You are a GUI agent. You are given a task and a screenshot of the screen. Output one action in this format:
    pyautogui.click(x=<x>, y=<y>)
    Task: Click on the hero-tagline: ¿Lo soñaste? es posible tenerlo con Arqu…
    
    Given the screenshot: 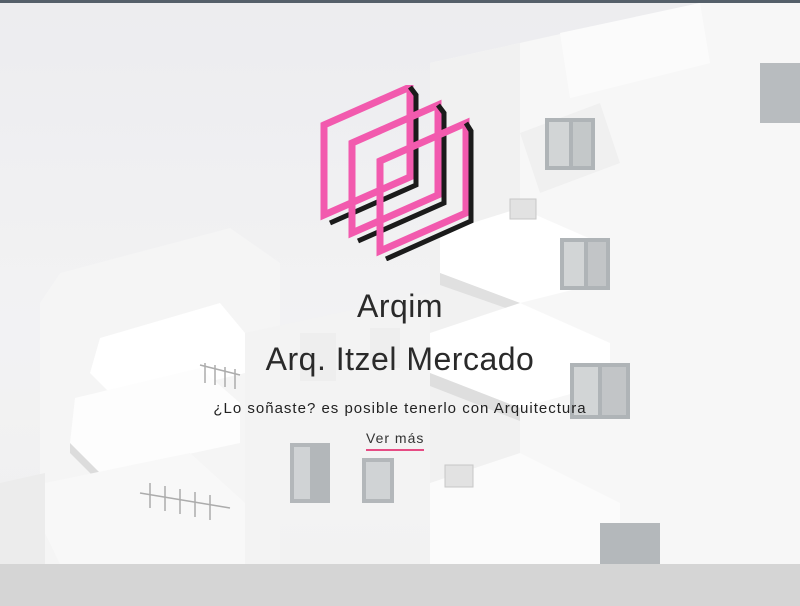 What is the action you would take?
    pyautogui.click(x=400, y=408)
    